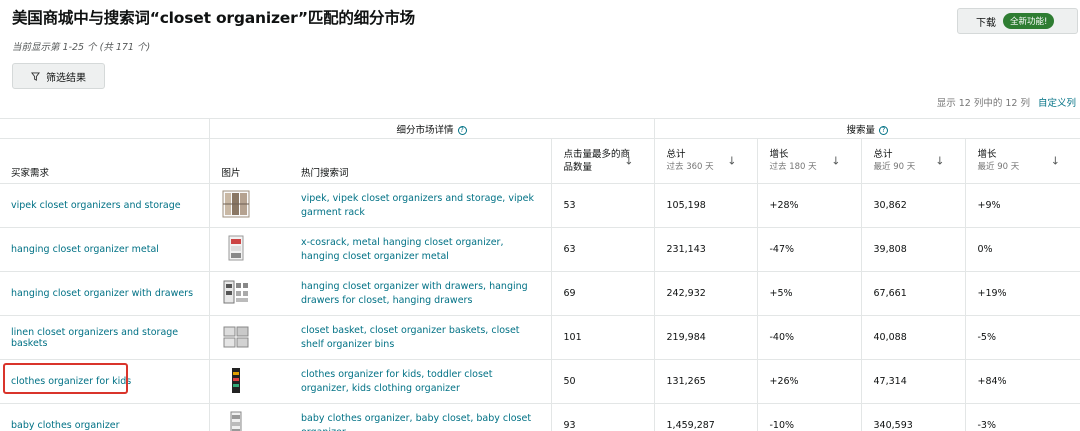 The height and width of the screenshot is (431, 1080). What do you see at coordinates (602, 293) in the screenshot?
I see `clicked-count: 69` at bounding box center [602, 293].